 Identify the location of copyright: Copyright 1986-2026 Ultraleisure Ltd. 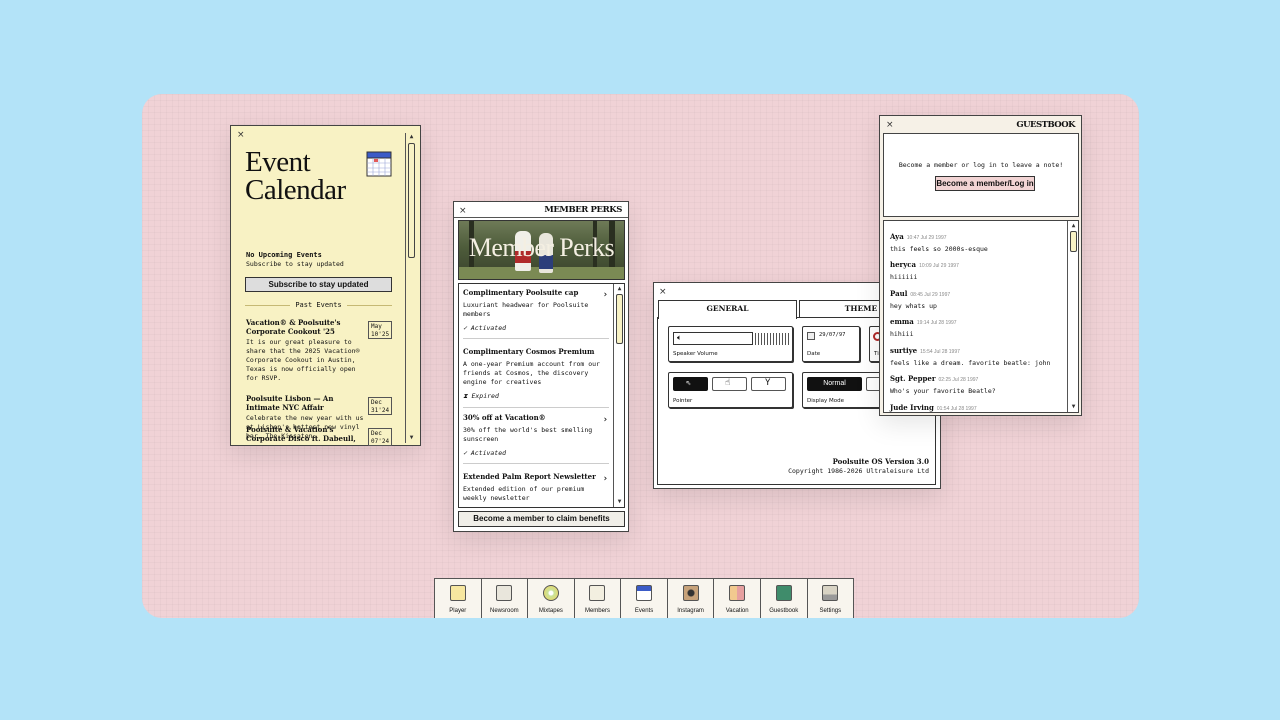
(858, 471).